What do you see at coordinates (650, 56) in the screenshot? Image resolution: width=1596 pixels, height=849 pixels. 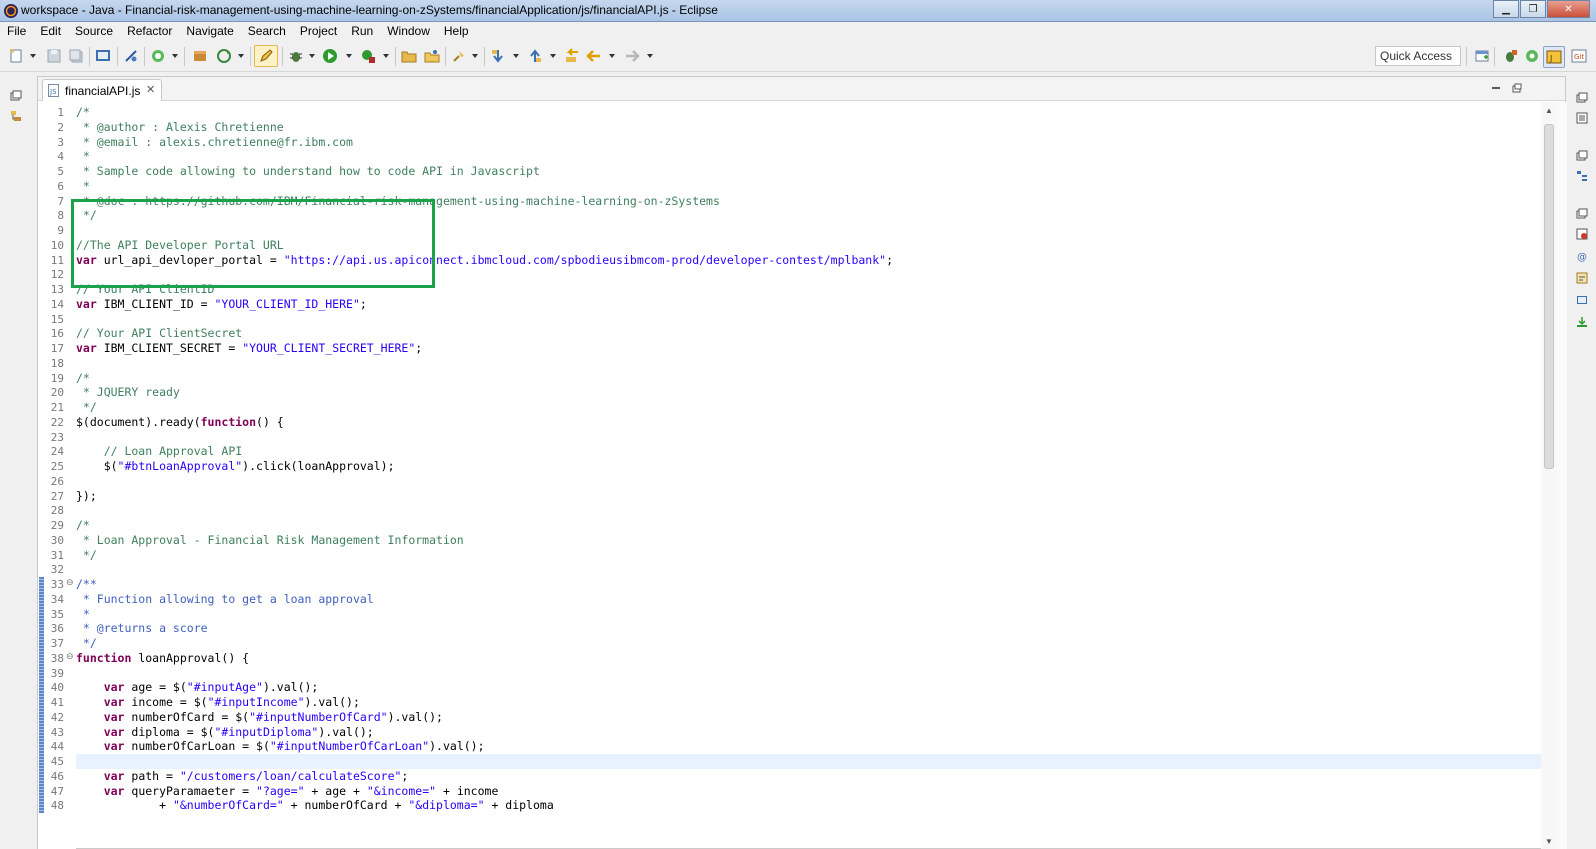 I see `forward-dropdown-arrow` at bounding box center [650, 56].